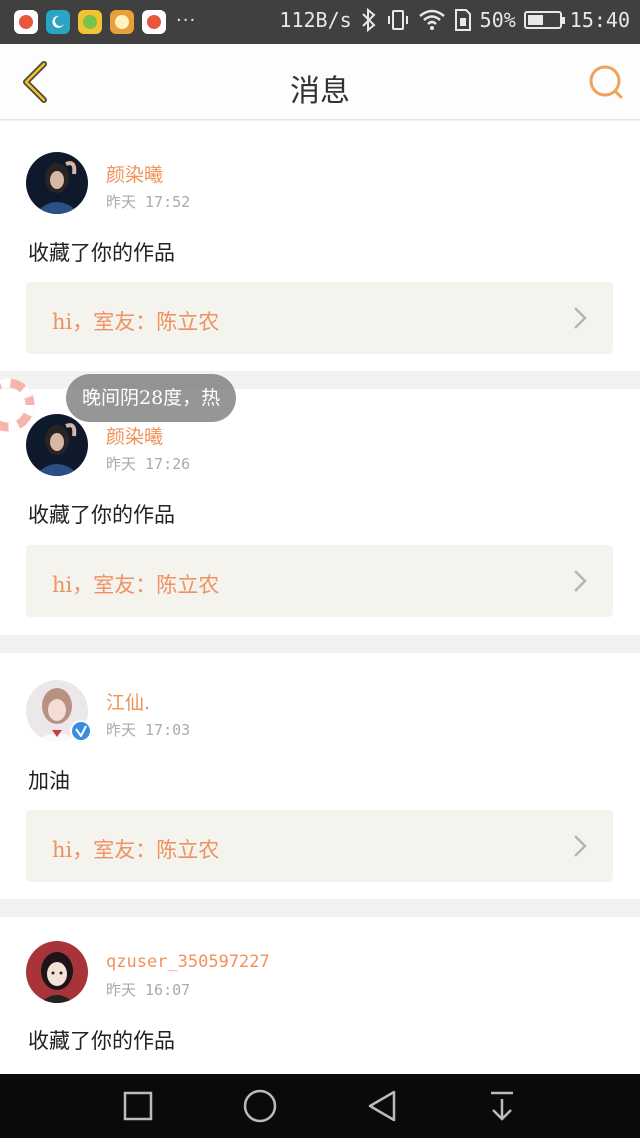 This screenshot has height=1138, width=640. I want to click on system-nav-bar, so click(320, 1106).